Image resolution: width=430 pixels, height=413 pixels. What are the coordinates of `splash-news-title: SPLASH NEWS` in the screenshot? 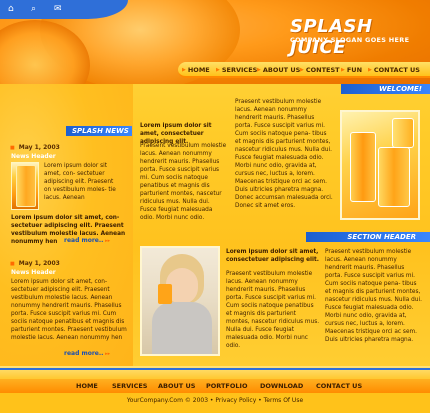 It's located at (99, 131).